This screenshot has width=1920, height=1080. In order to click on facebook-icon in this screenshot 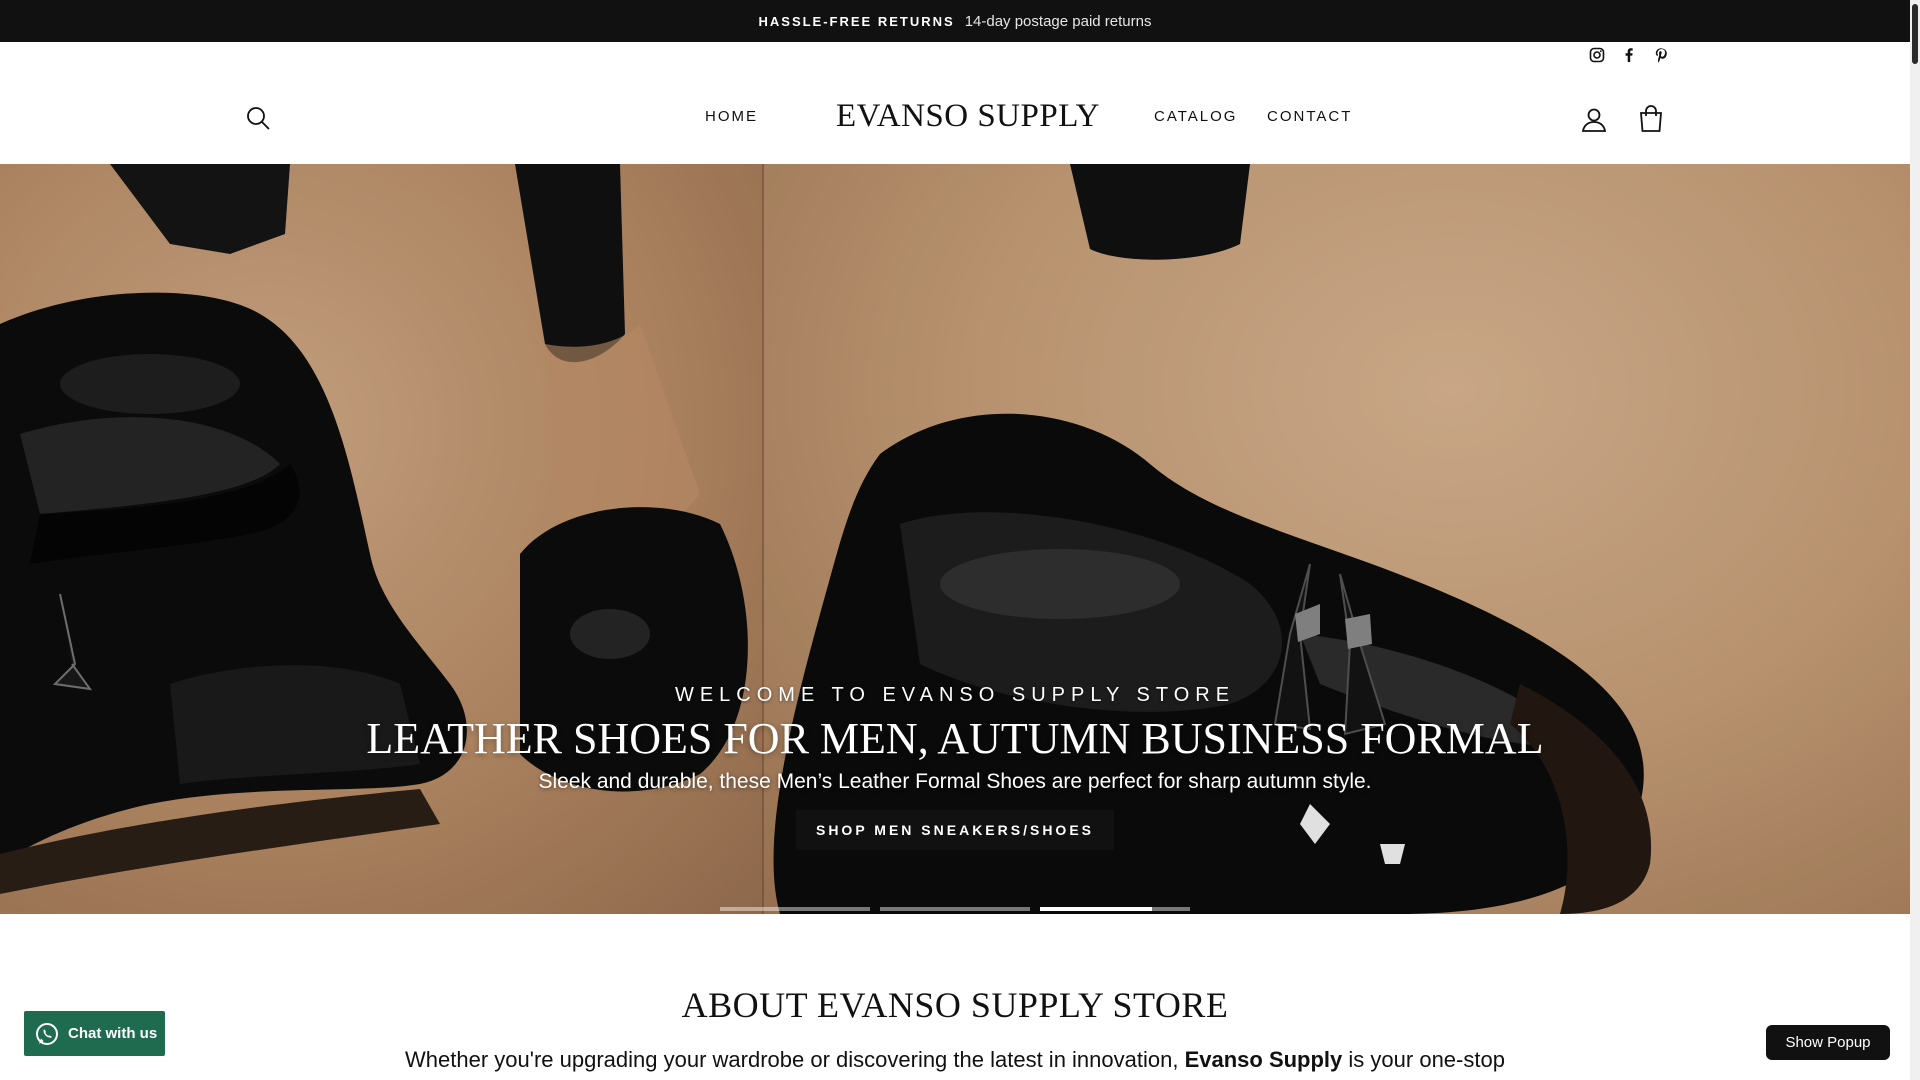, I will do `click(1629, 55)`.